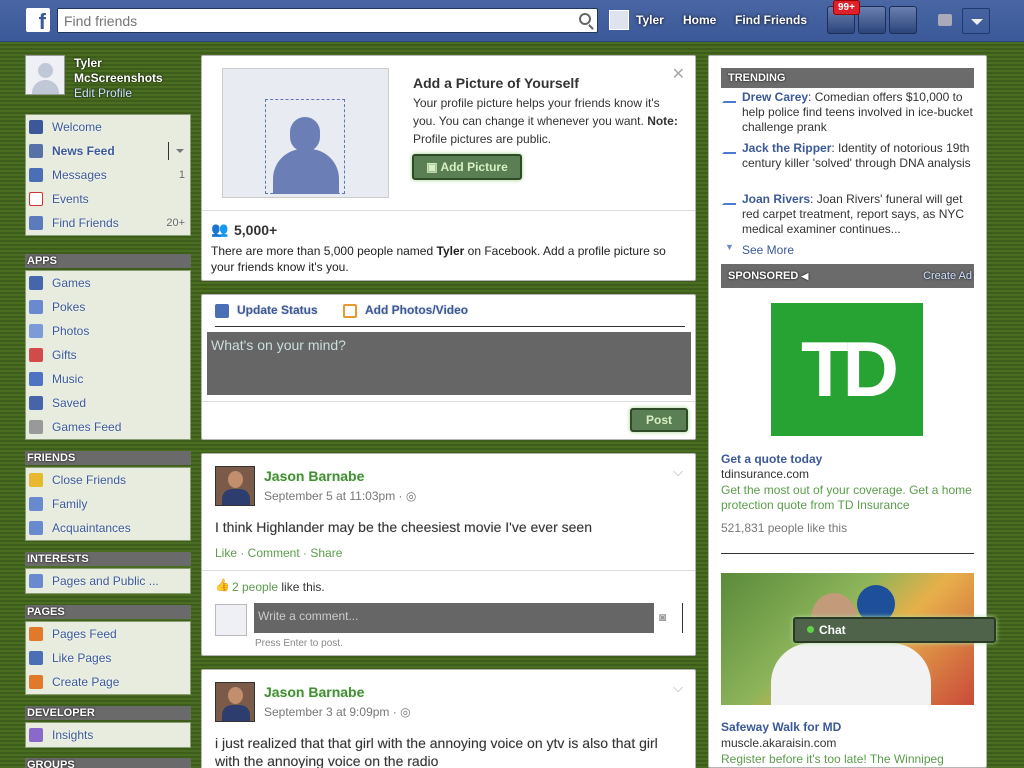 This screenshot has height=768, width=1024. I want to click on trending-icon, so click(729, 98).